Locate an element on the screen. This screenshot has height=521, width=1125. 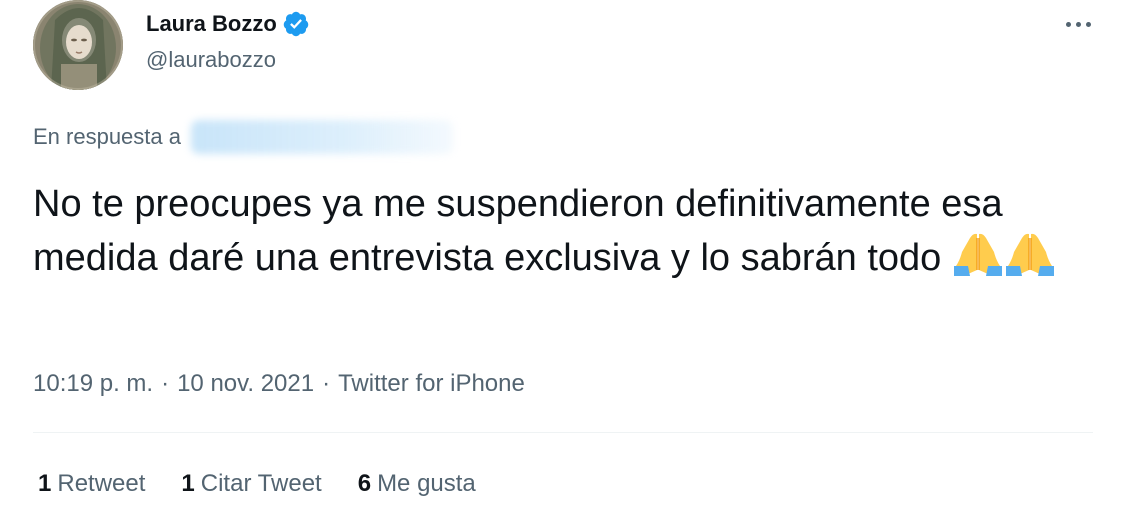
author-handle: @laurabozzo is located at coordinates (211, 60).